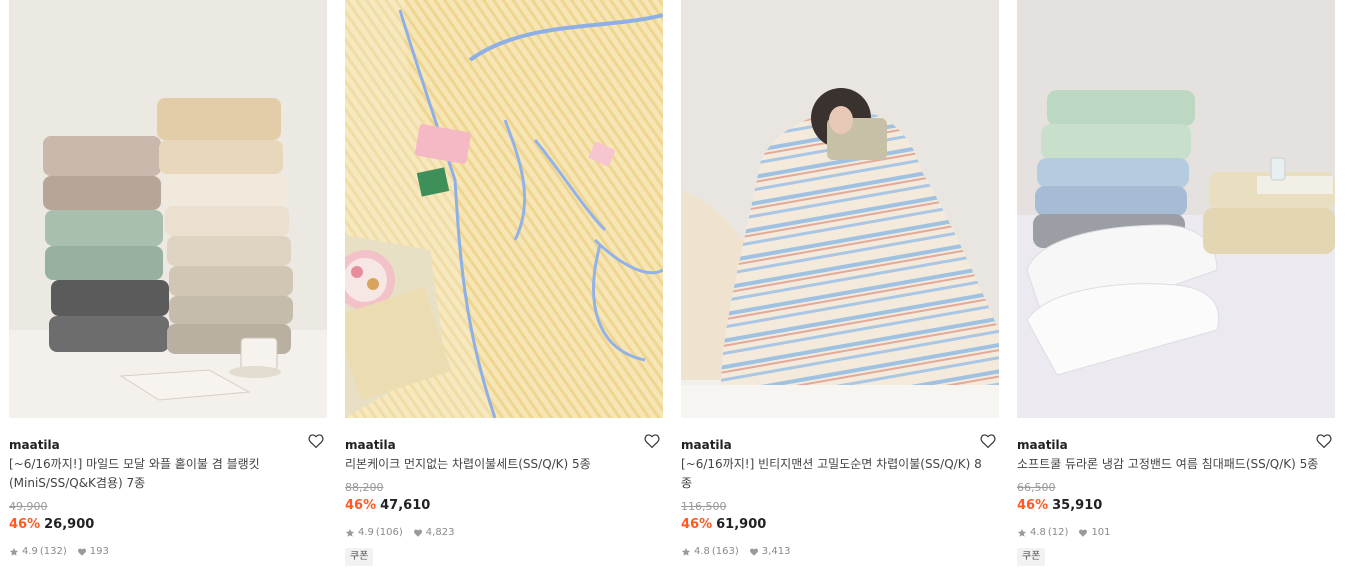 This screenshot has height=578, width=1349. What do you see at coordinates (725, 551) in the screenshot?
I see `review-count: (163)` at bounding box center [725, 551].